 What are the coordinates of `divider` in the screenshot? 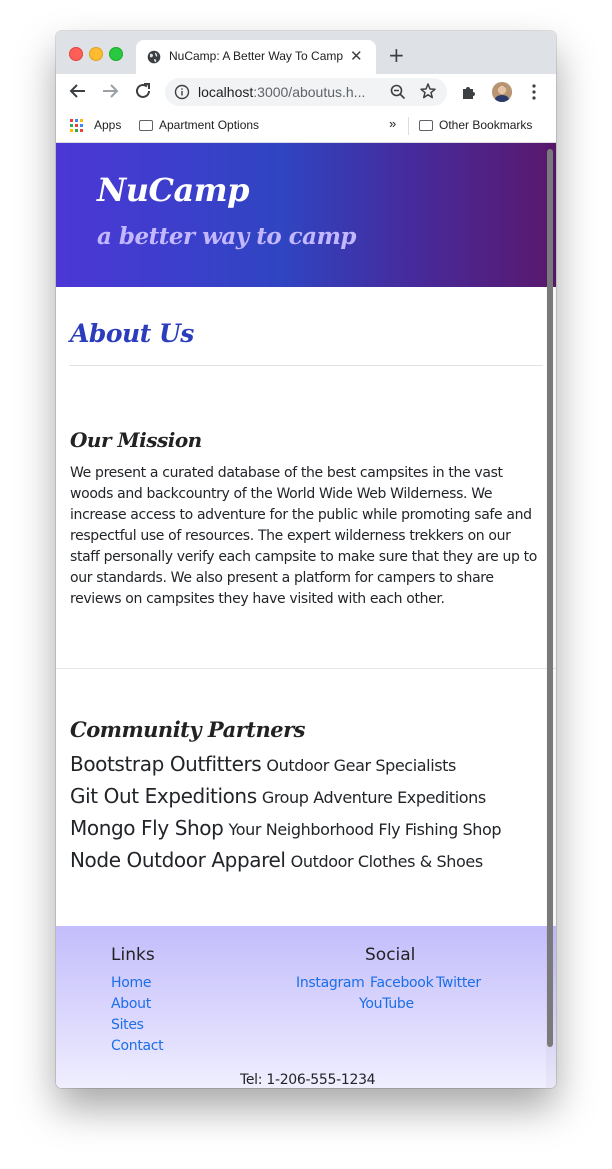 It's located at (306, 365).